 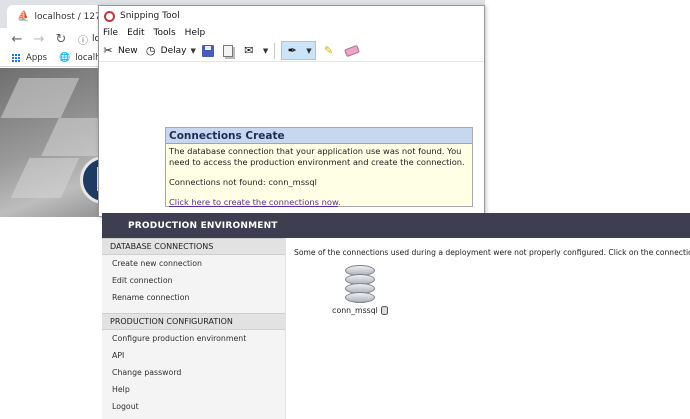 I want to click on connection-name: conn_mssql, so click(x=355, y=310).